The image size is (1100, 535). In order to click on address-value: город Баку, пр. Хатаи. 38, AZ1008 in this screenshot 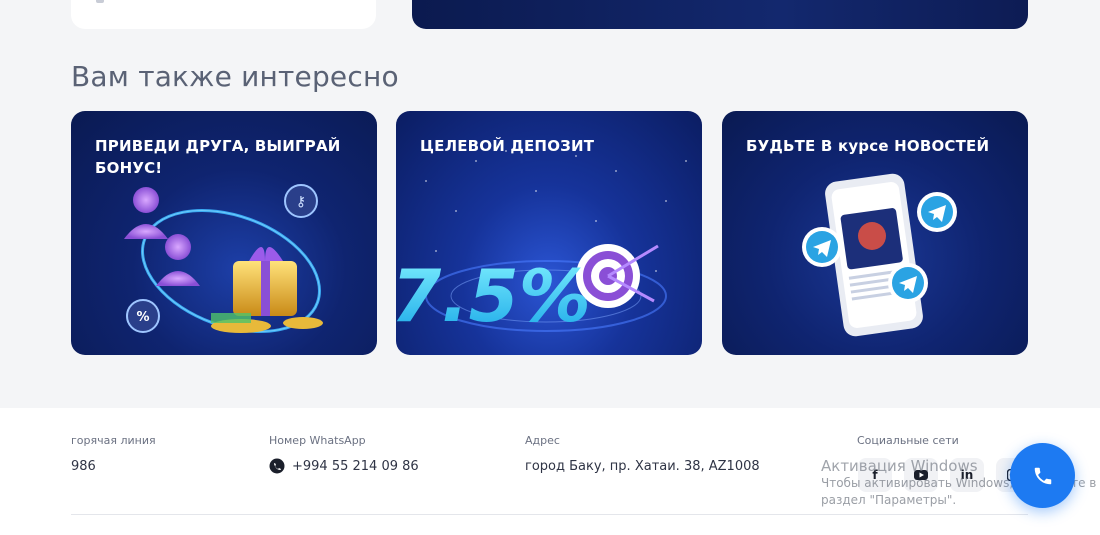, I will do `click(642, 466)`.